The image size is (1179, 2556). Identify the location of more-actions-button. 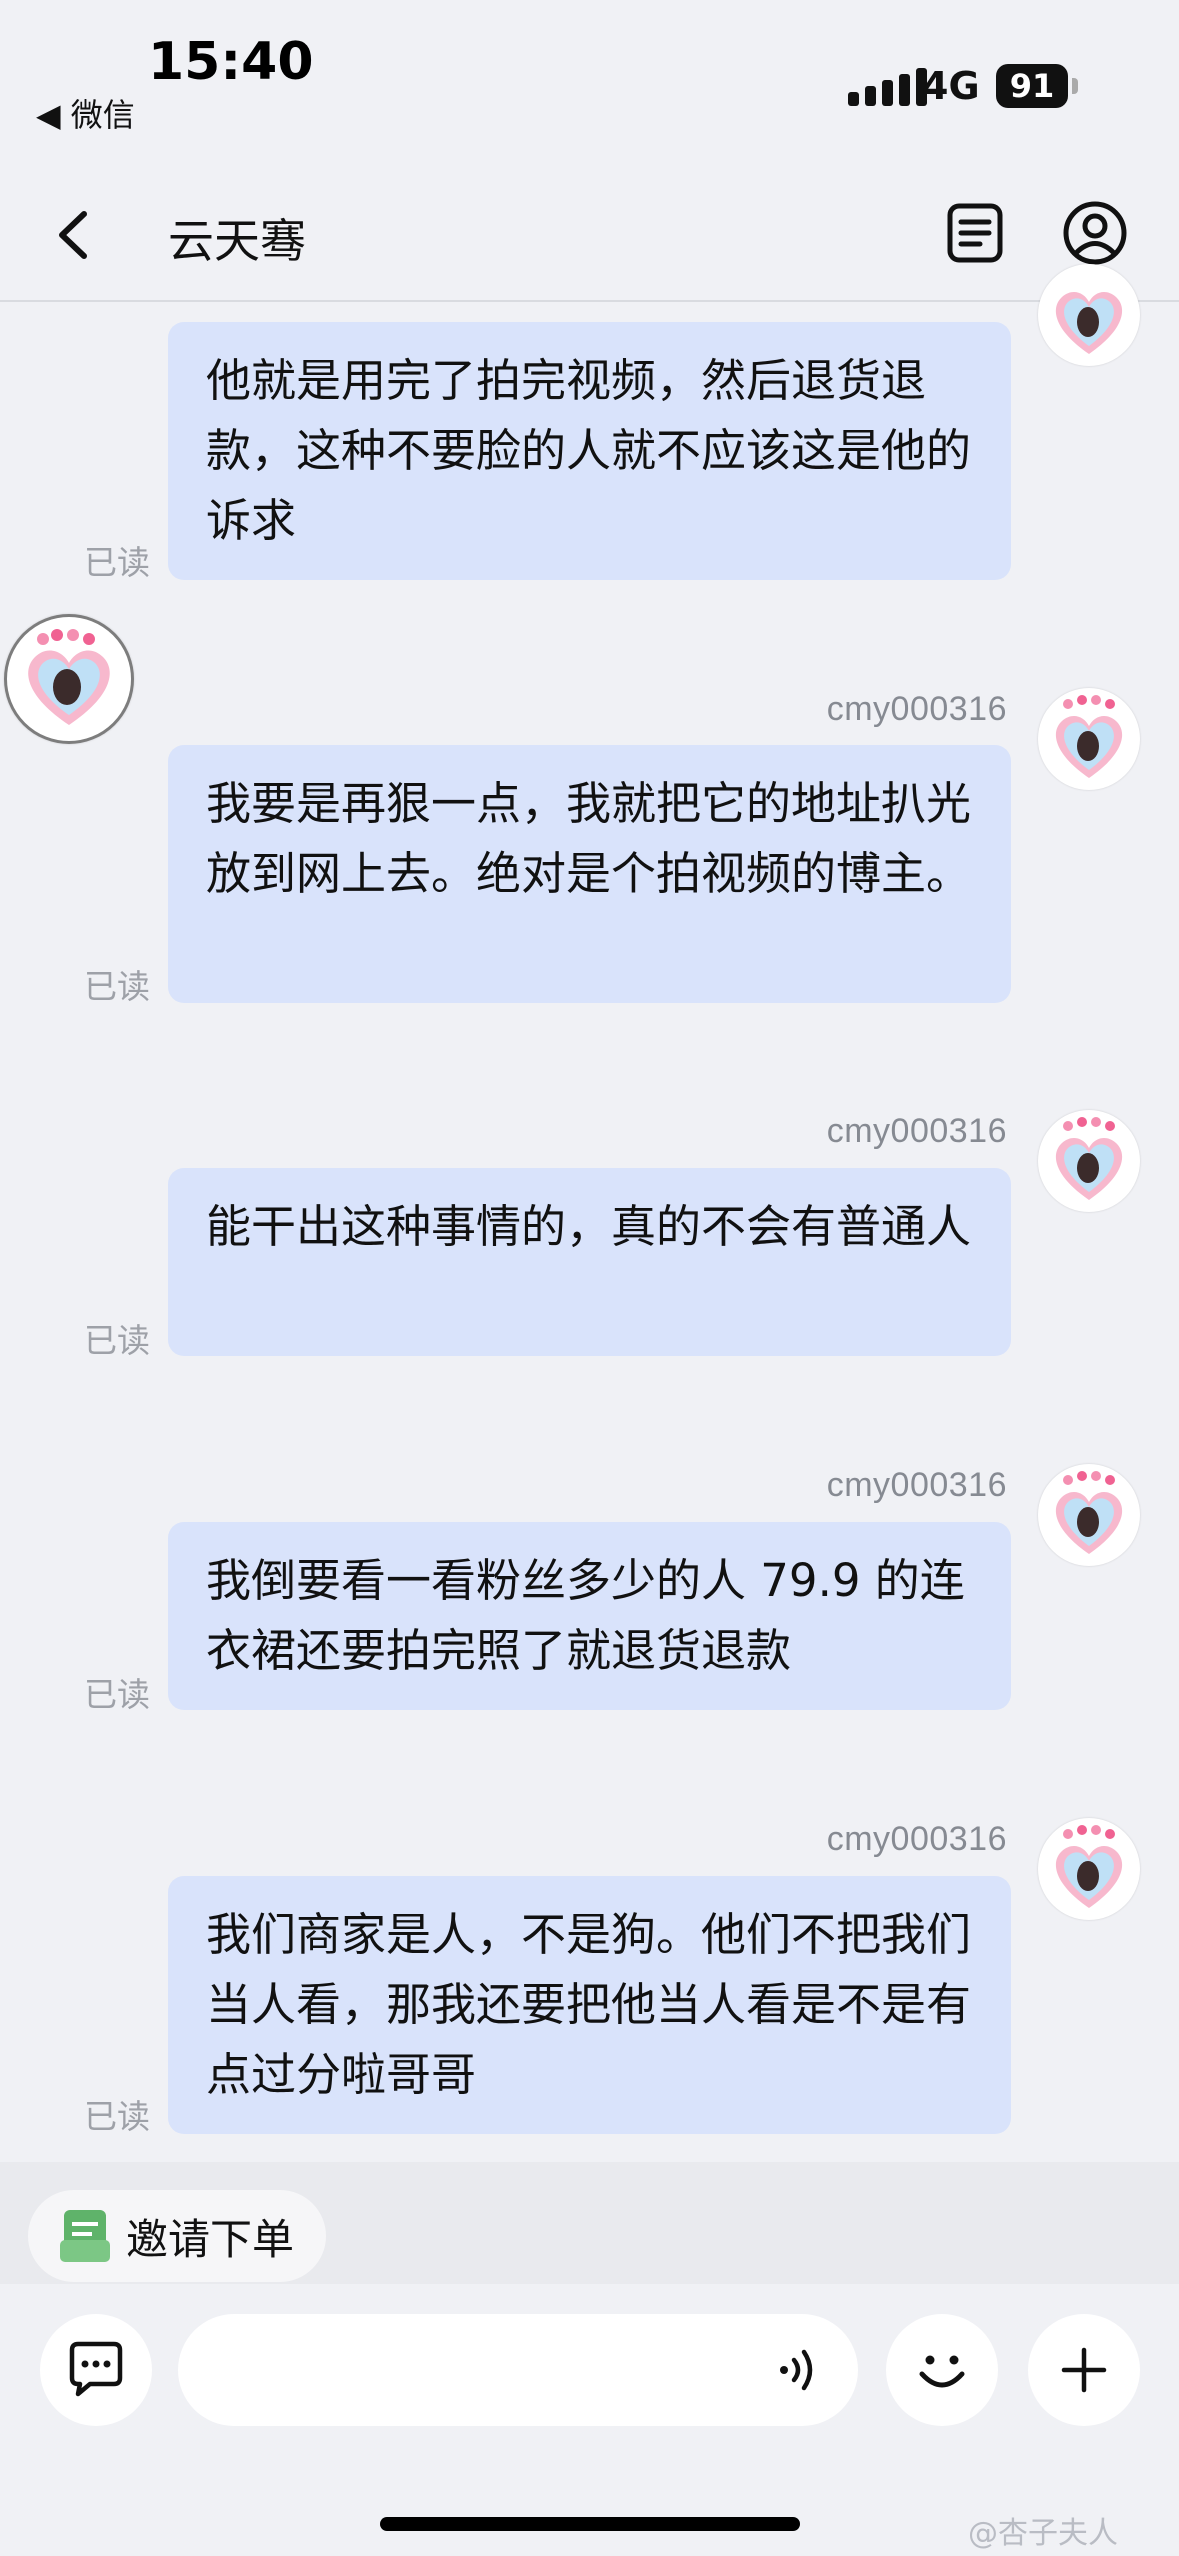
(1084, 2370).